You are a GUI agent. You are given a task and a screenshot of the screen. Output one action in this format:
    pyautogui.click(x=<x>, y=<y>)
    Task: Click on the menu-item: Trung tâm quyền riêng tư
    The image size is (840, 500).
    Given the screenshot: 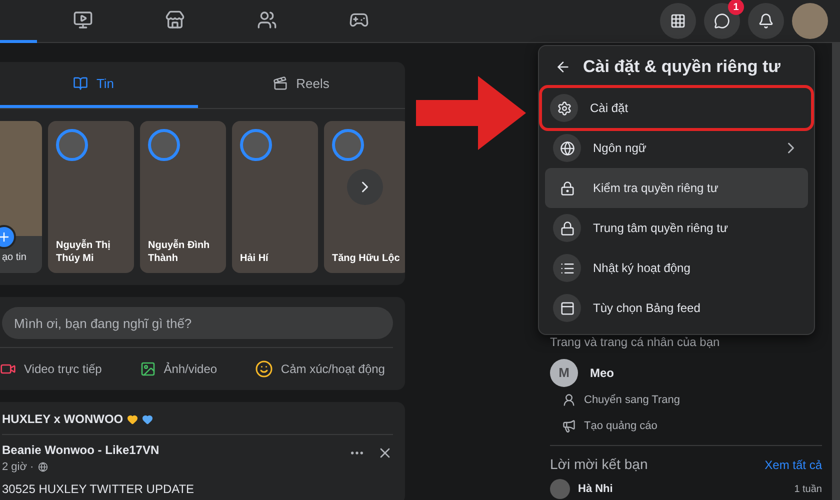 What is the action you would take?
    pyautogui.click(x=676, y=228)
    